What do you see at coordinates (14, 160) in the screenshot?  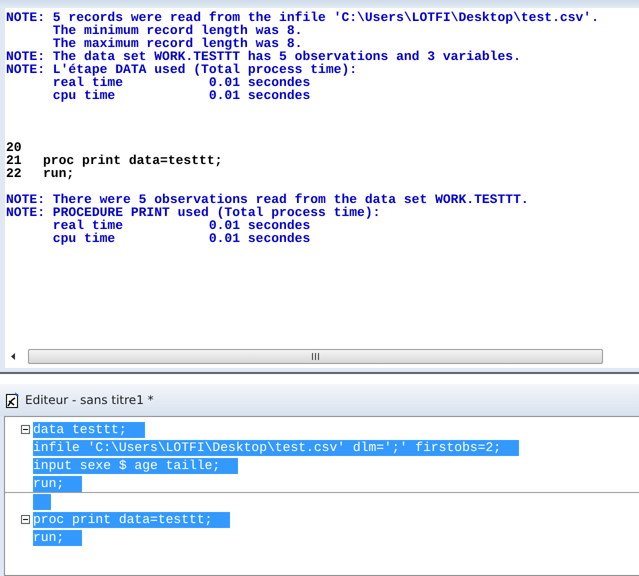 I see `line-number: 21` at bounding box center [14, 160].